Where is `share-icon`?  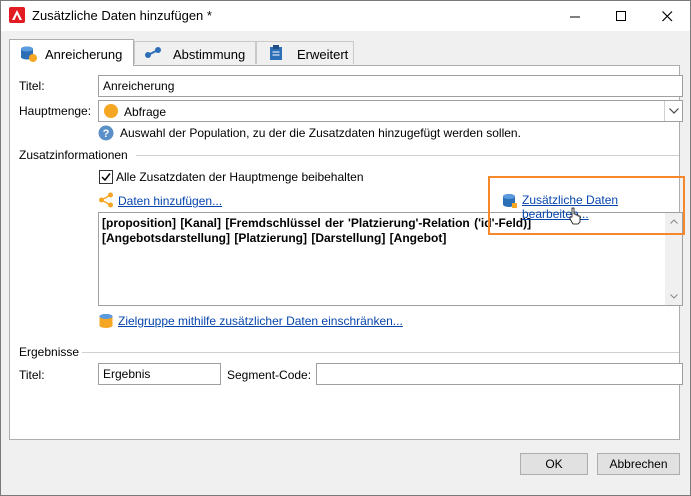
share-icon is located at coordinates (106, 200).